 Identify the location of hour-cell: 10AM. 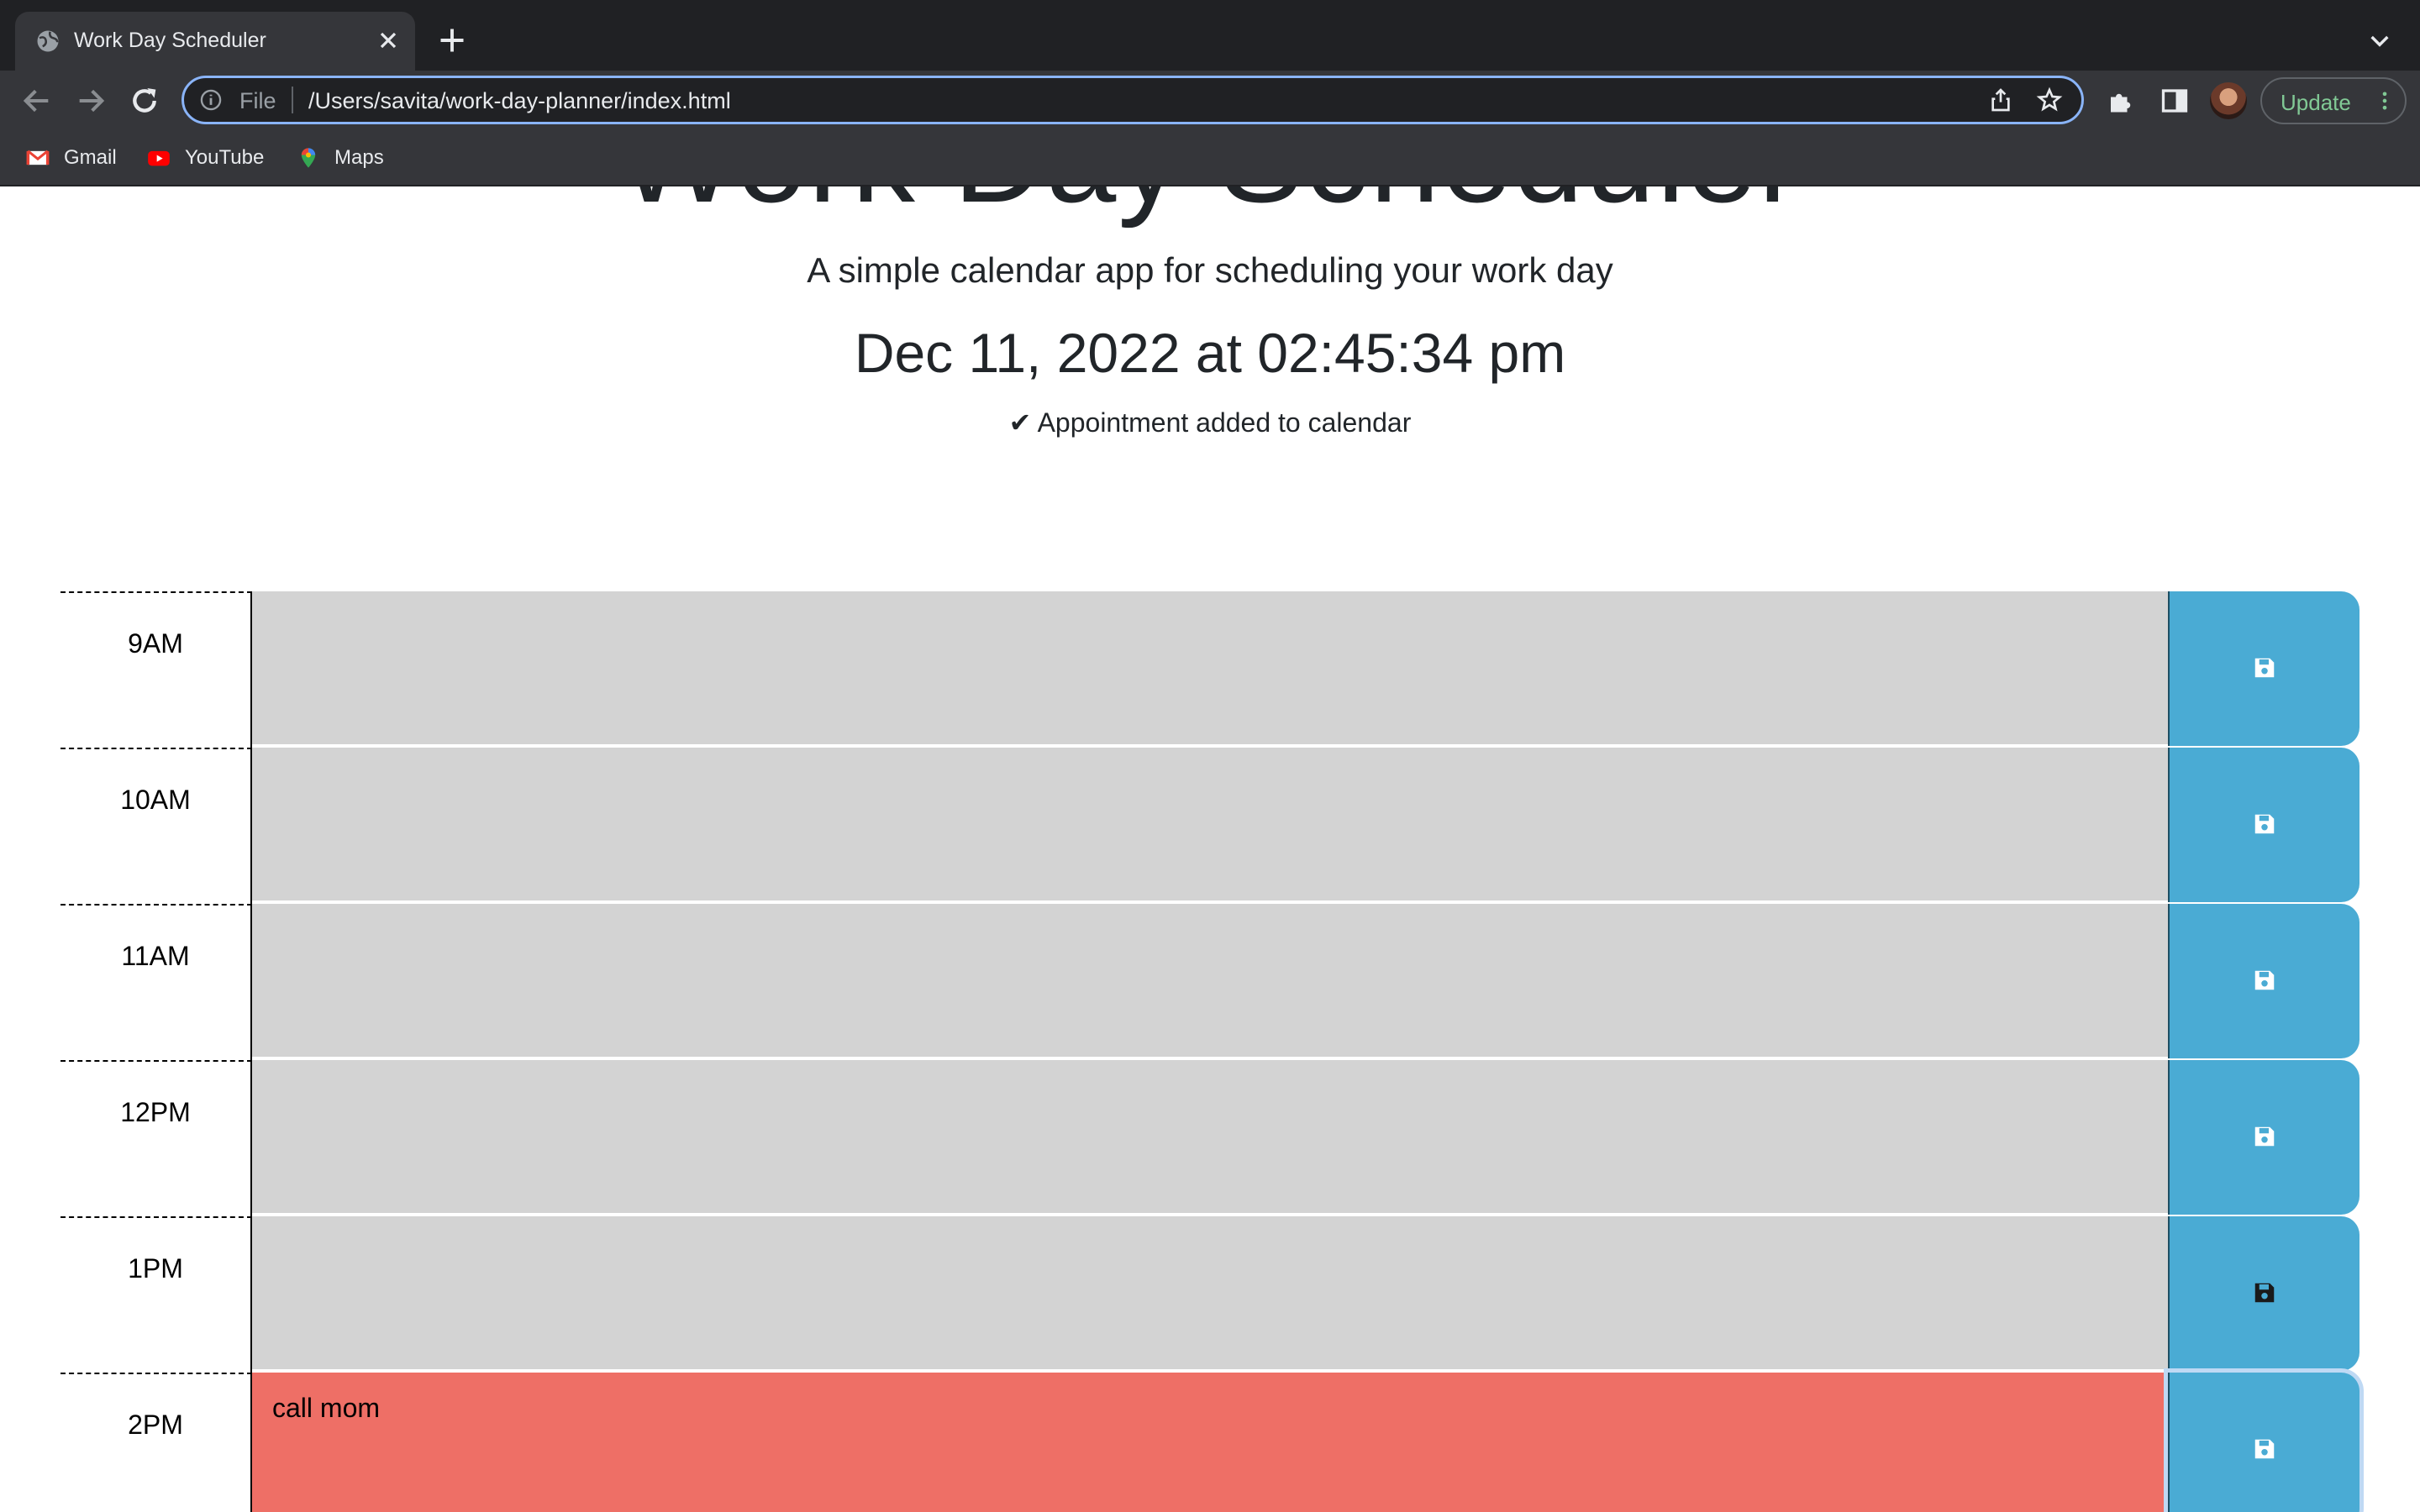
(156, 826).